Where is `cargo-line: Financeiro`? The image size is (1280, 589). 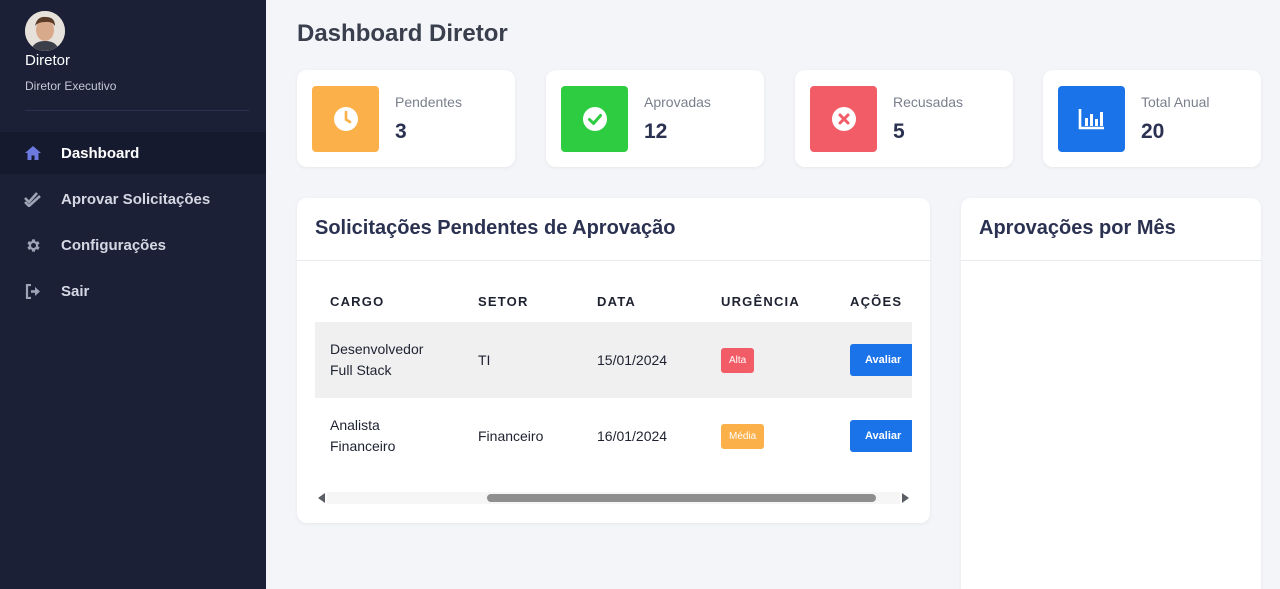
cargo-line: Financeiro is located at coordinates (363, 446).